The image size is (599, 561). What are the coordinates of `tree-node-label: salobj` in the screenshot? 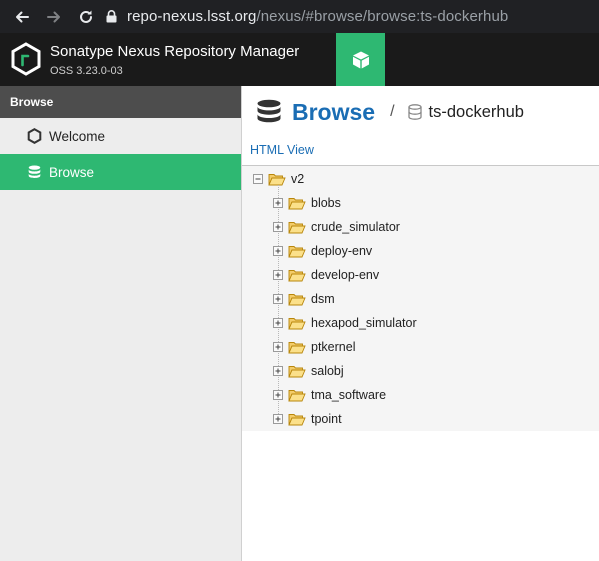 It's located at (327, 371).